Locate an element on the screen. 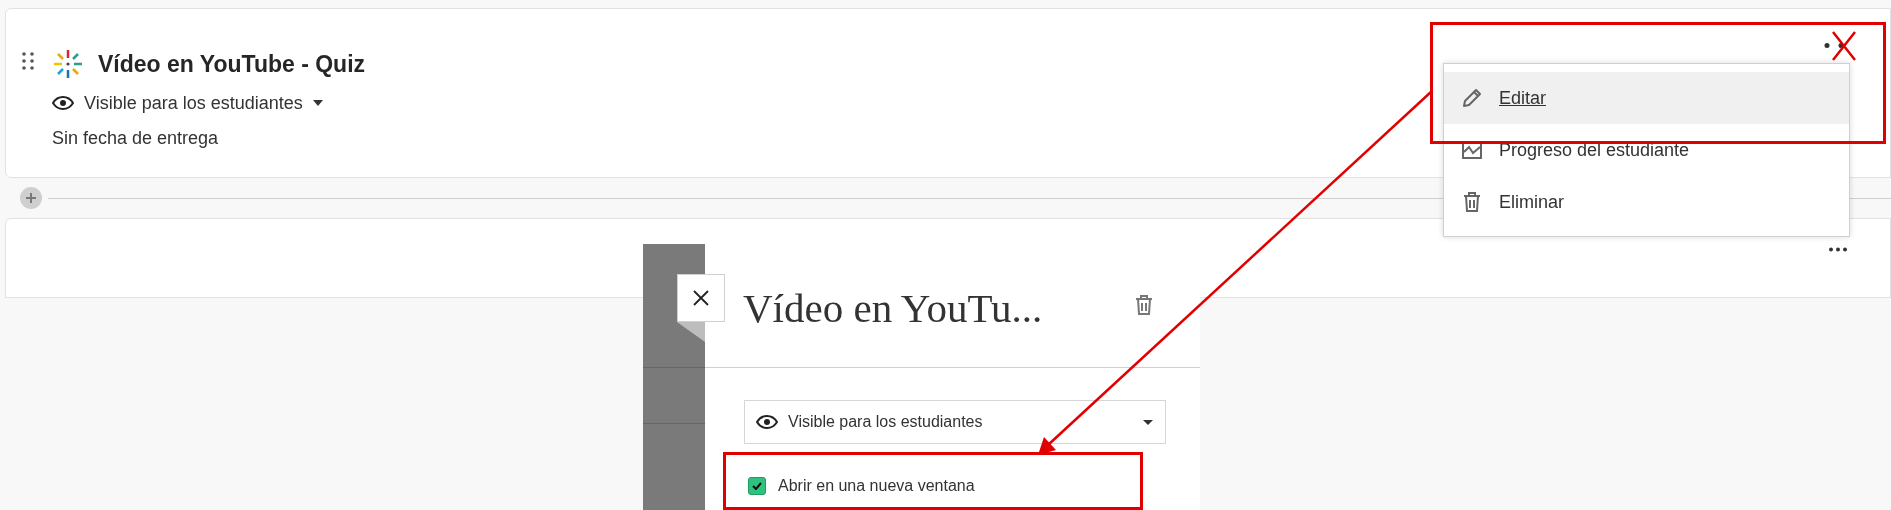  check-icon is located at coordinates (757, 486).